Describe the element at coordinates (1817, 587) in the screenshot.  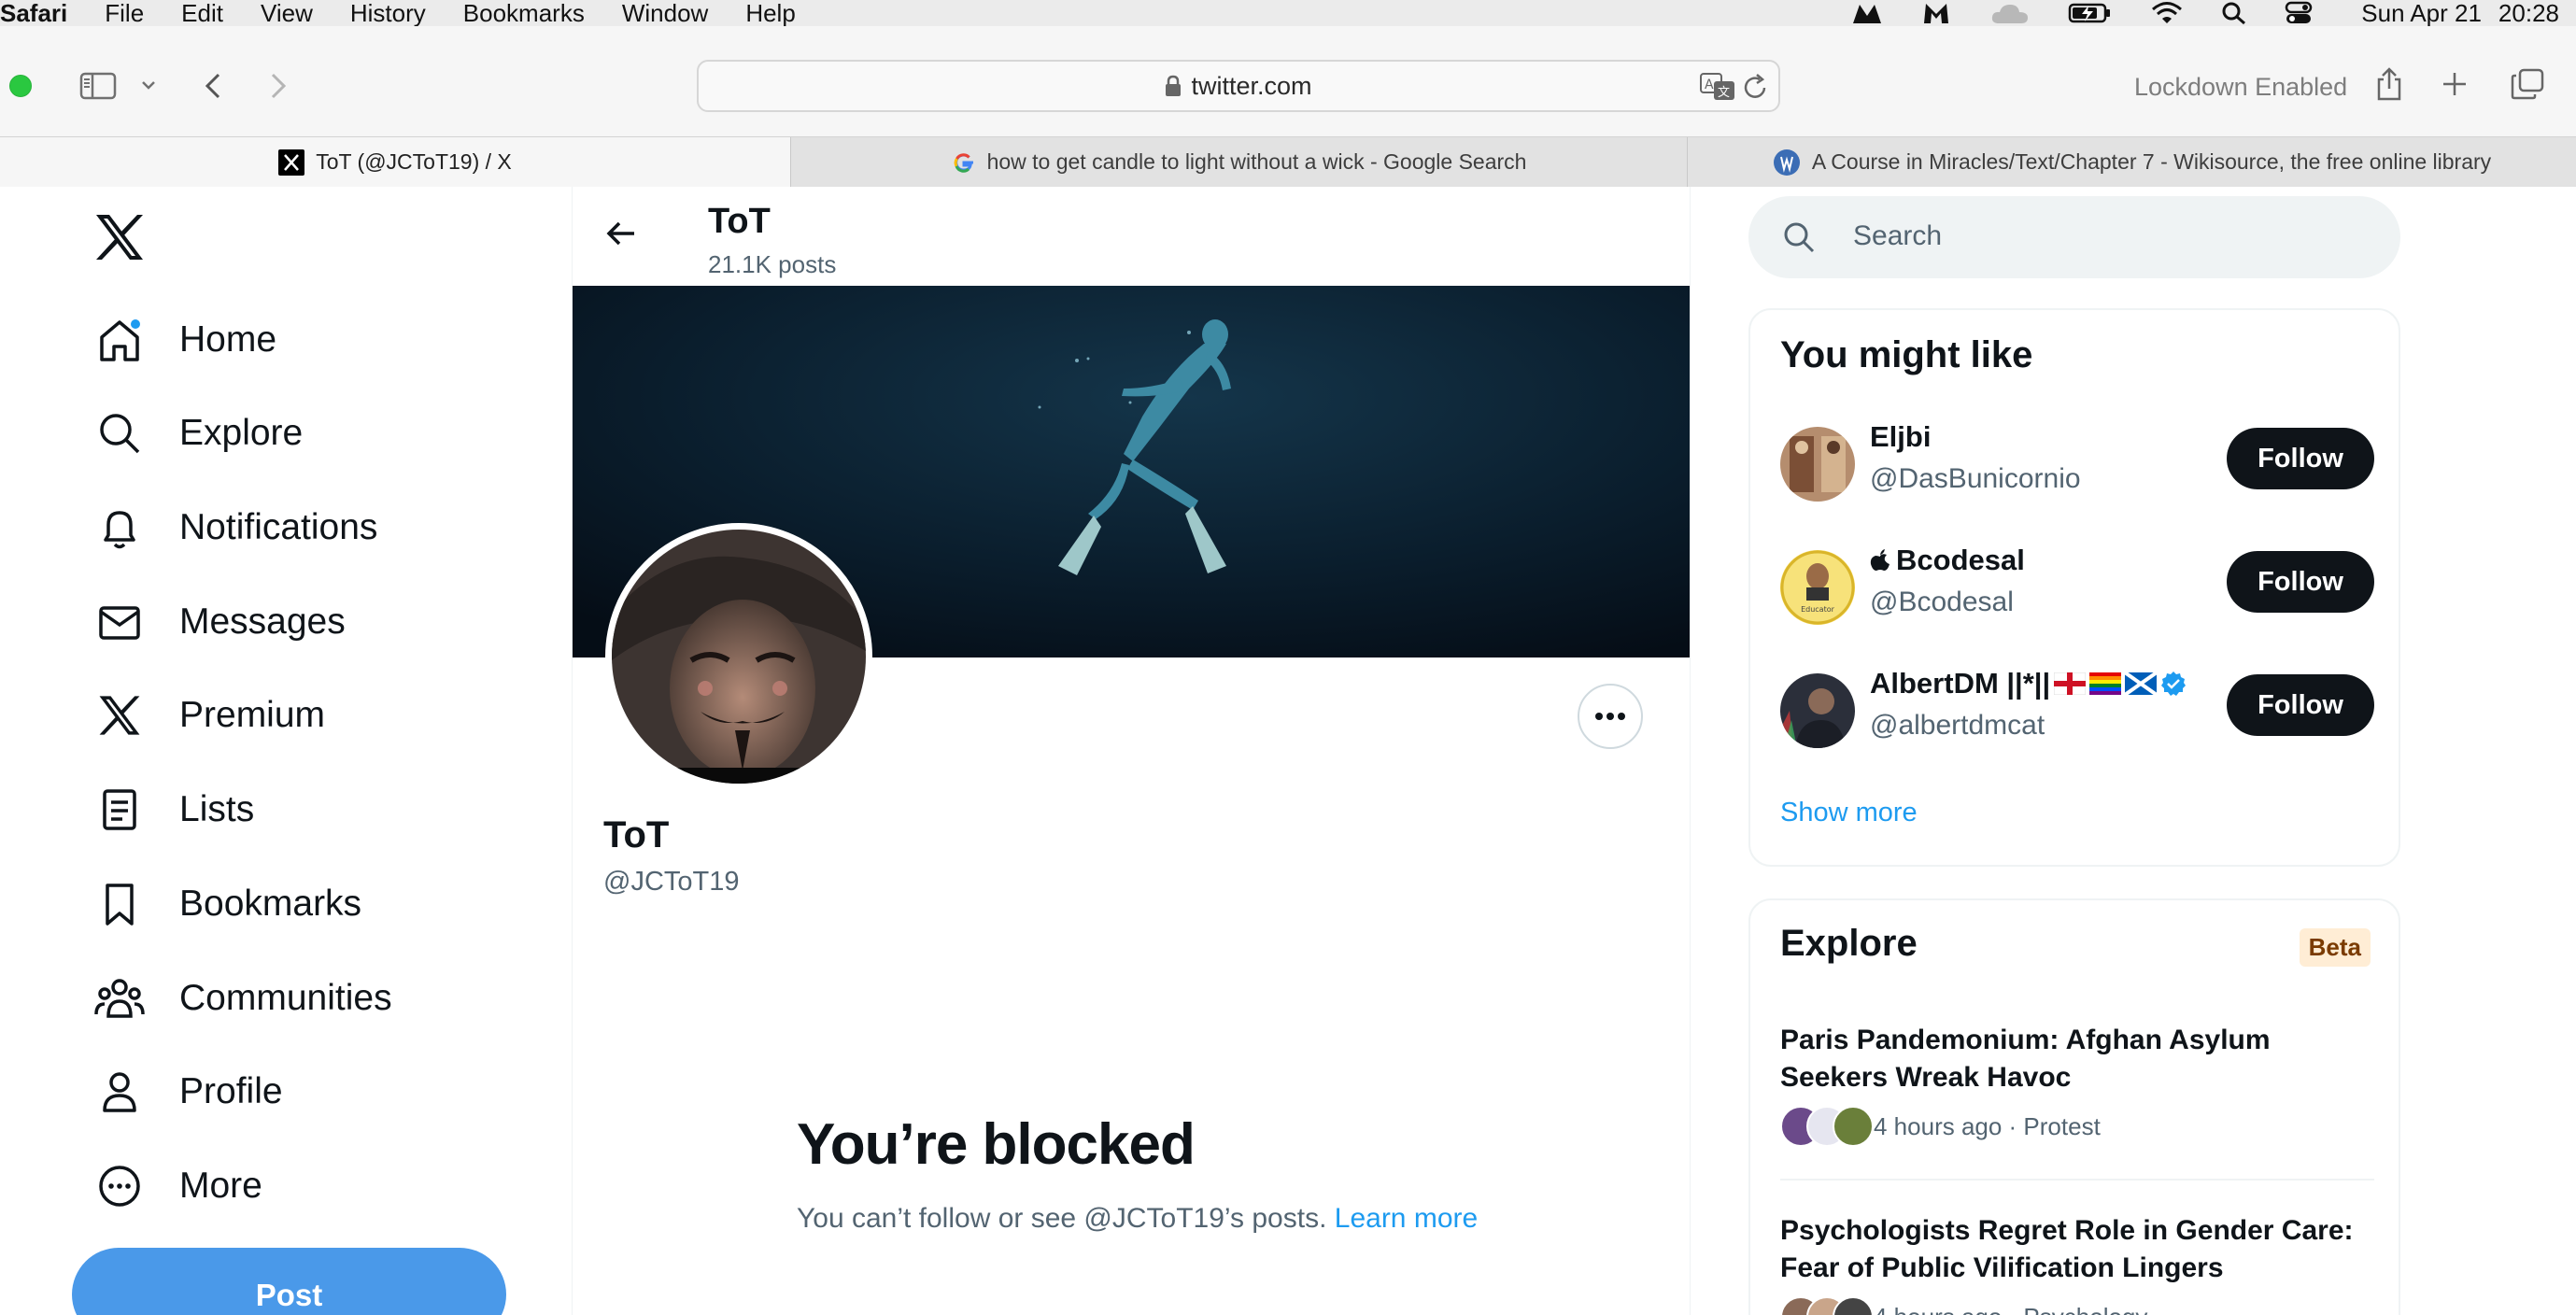
I see `avatar: Educator` at that location.